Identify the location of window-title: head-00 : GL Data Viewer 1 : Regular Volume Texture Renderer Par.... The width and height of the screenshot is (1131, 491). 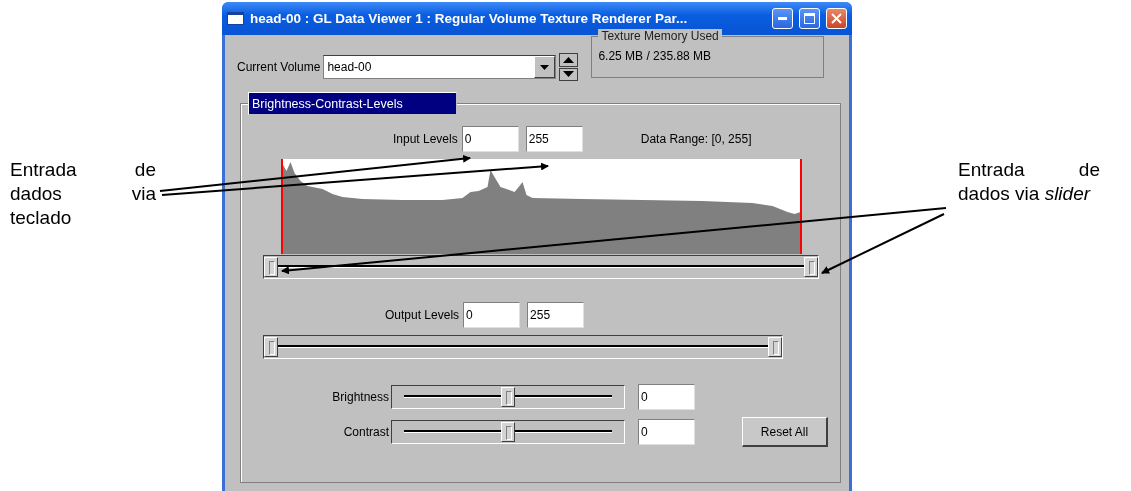
(469, 18).